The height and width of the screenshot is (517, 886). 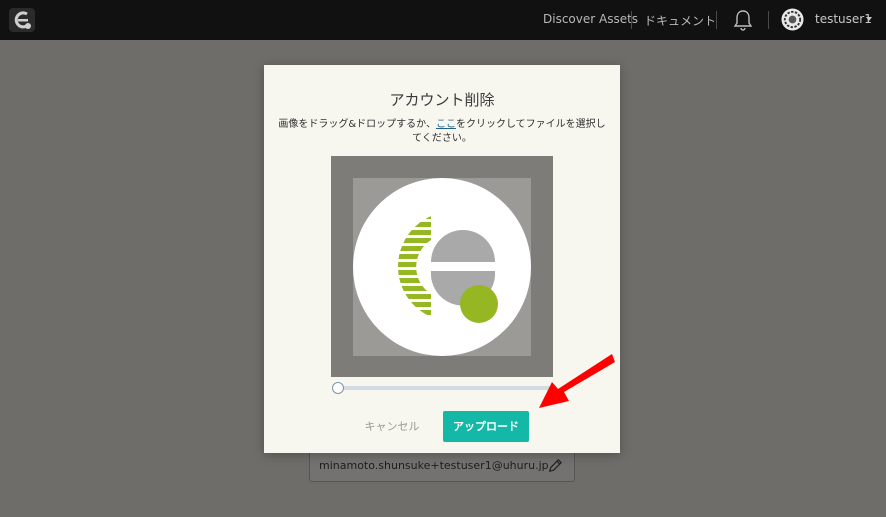 What do you see at coordinates (338, 388) in the screenshot?
I see `zoom-slider-handle` at bounding box center [338, 388].